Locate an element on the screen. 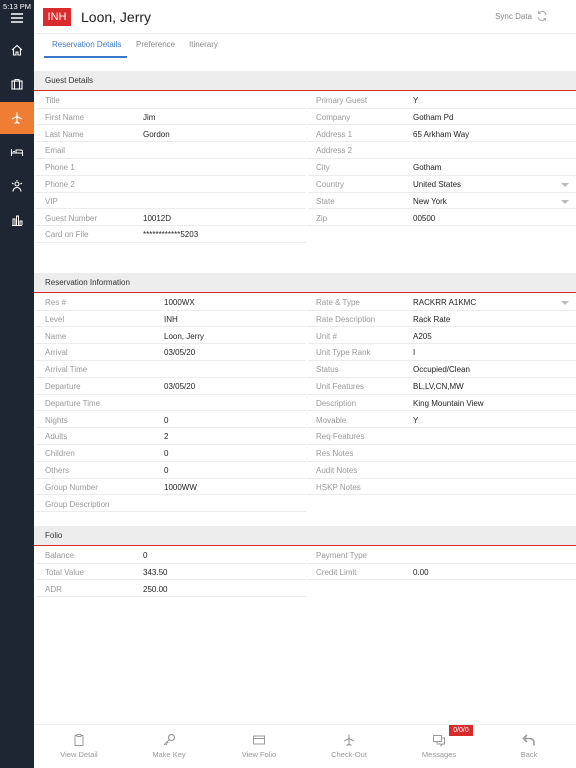 This screenshot has height=768, width=576. field-label: Address 1 is located at coordinates (334, 134).